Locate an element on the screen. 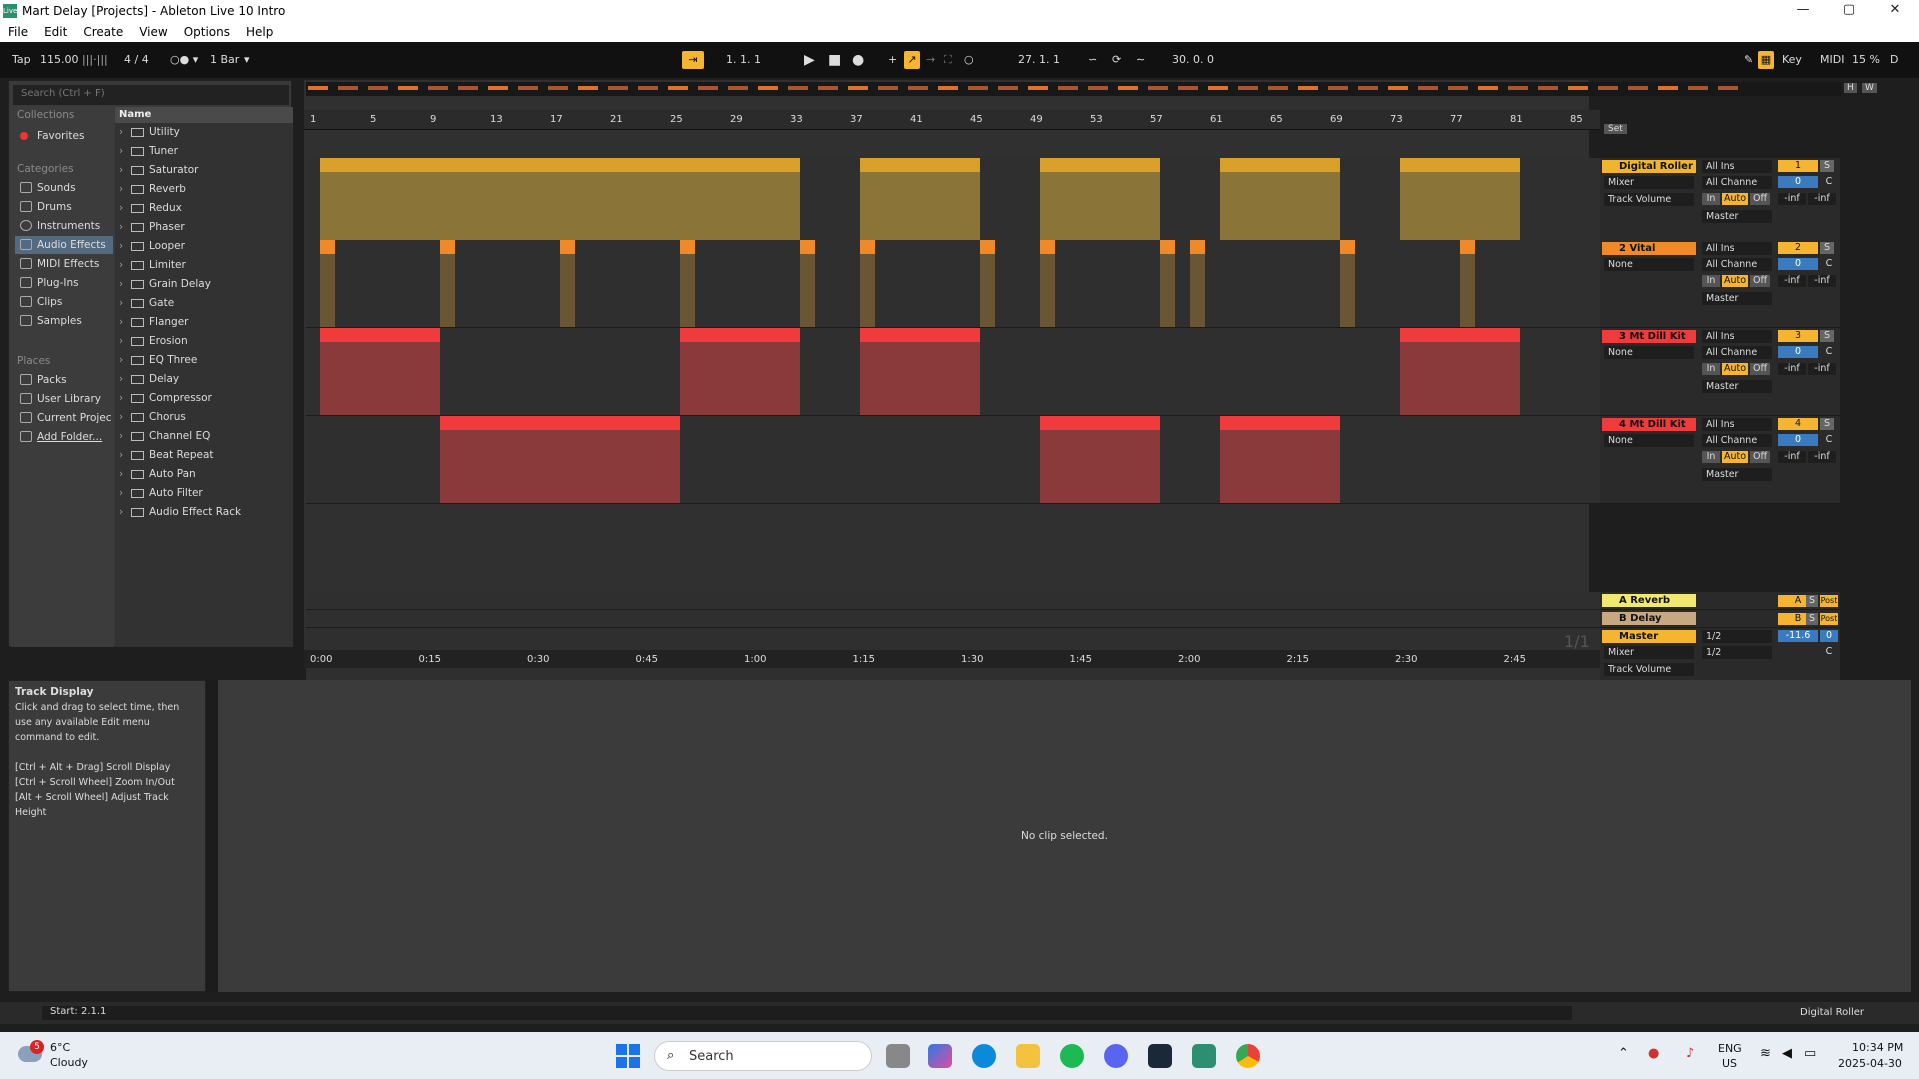 The height and width of the screenshot is (1079, 1919). browser-item: Saturator is located at coordinates (204, 170).